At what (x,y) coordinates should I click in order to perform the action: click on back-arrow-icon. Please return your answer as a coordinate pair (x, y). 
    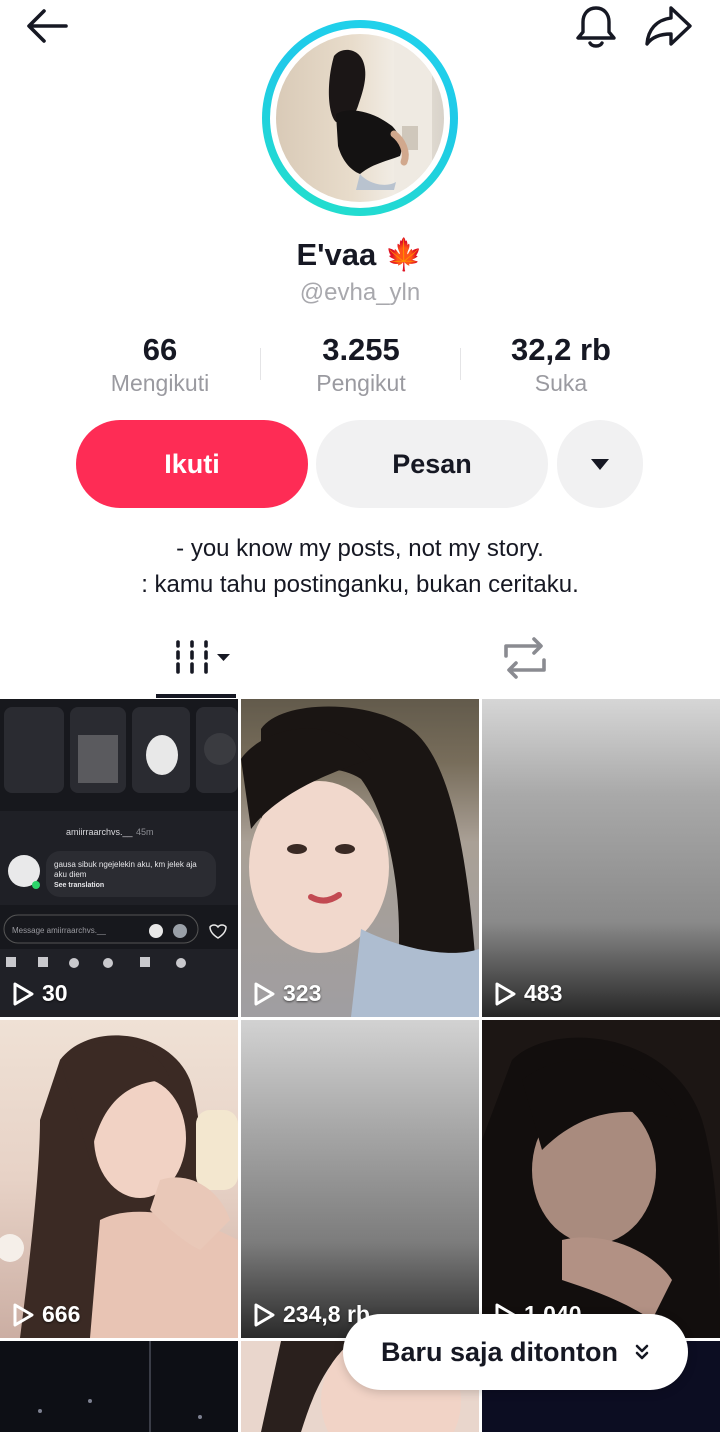
    Looking at the image, I should click on (47, 26).